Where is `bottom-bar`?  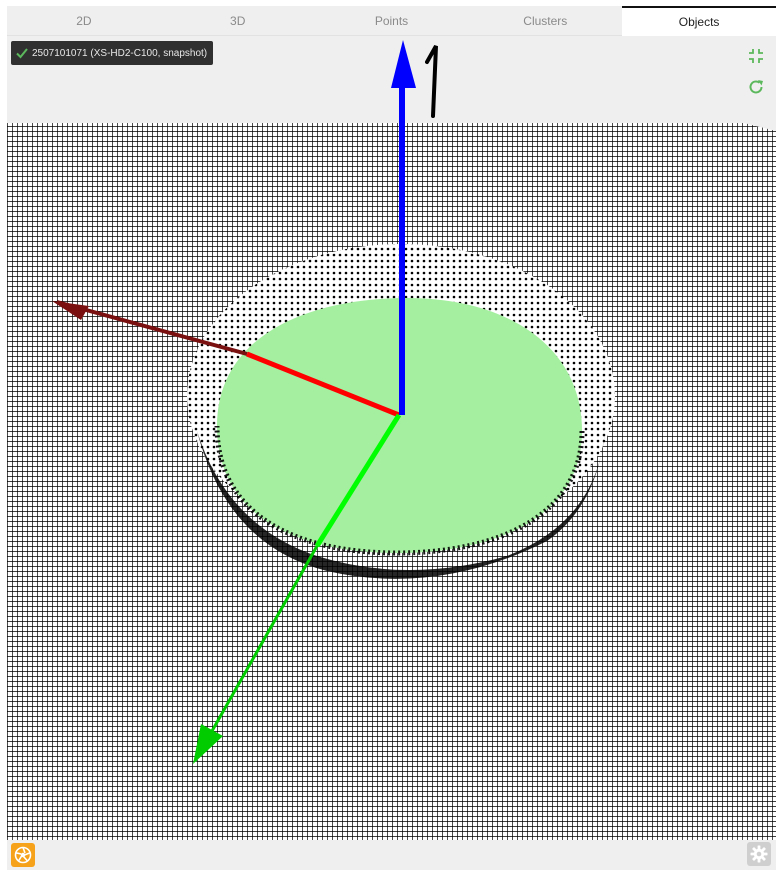
bottom-bar is located at coordinates (391, 855).